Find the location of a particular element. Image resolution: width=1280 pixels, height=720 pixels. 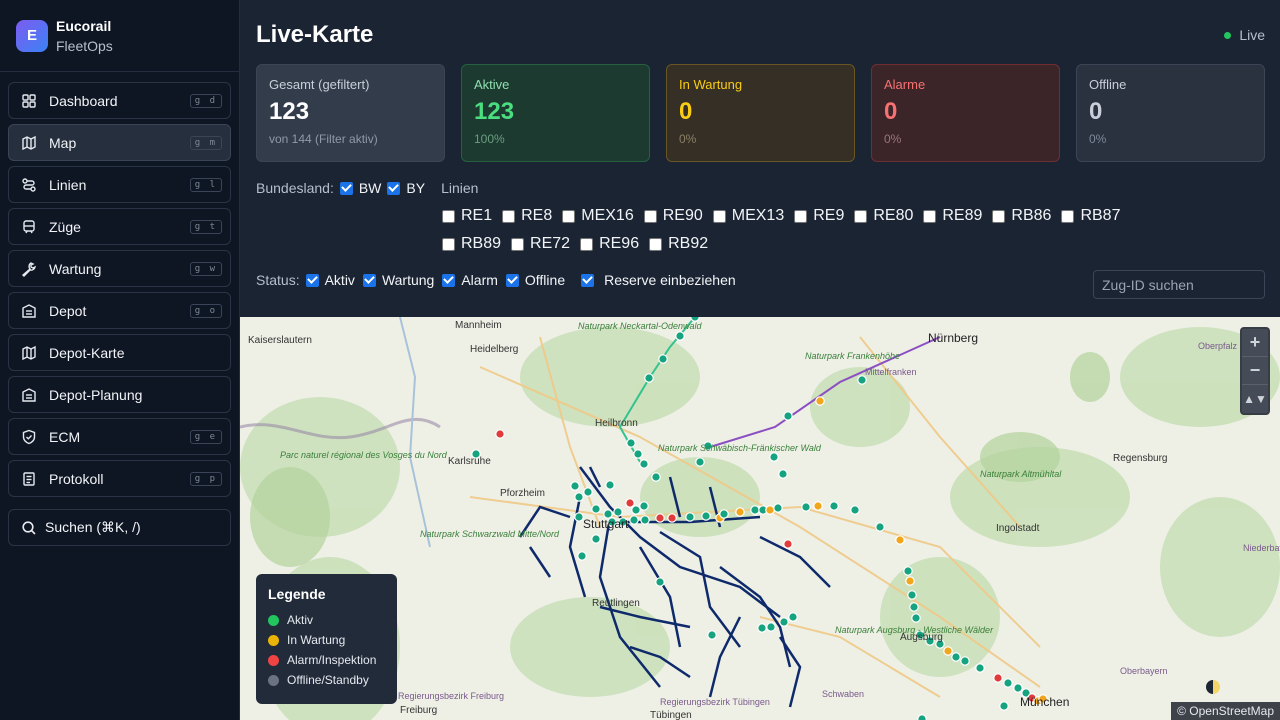

state-checkbox-by: BY is located at coordinates (406, 188).